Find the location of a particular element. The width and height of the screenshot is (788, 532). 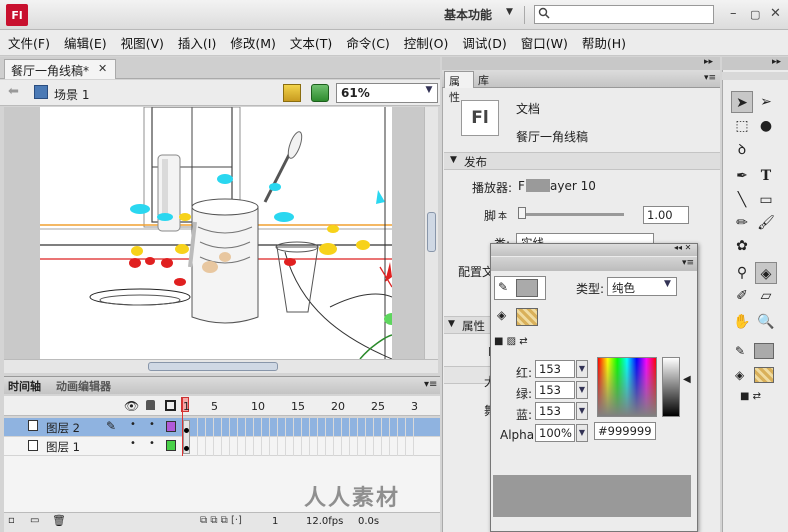

menu-text: 文本(T) is located at coordinates (311, 42).